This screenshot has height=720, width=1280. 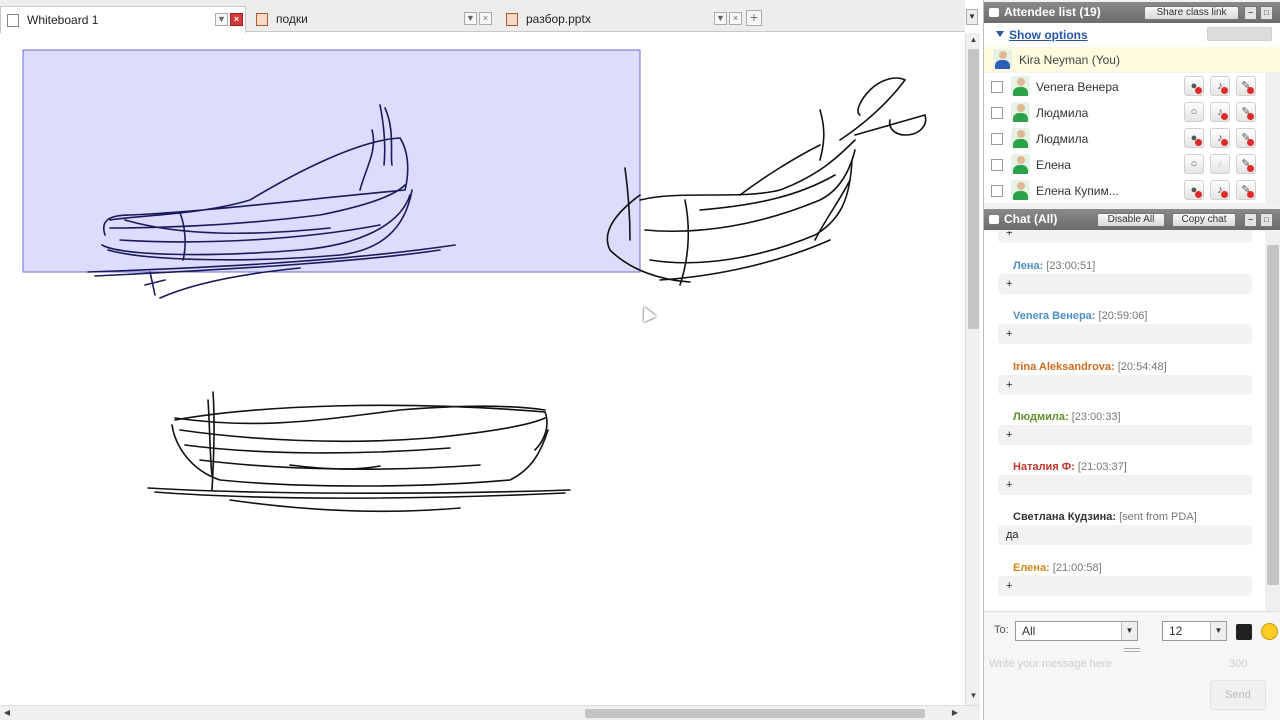 I want to click on attendee-row: Людмила ○ ♪ ✎, so click(x=1124, y=112).